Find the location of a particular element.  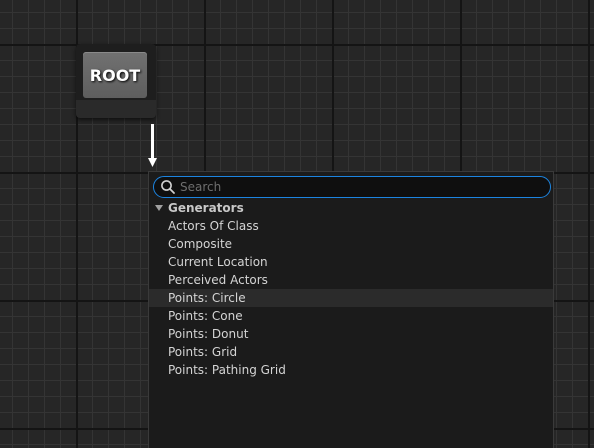

list-item-label: Composite is located at coordinates (200, 244).